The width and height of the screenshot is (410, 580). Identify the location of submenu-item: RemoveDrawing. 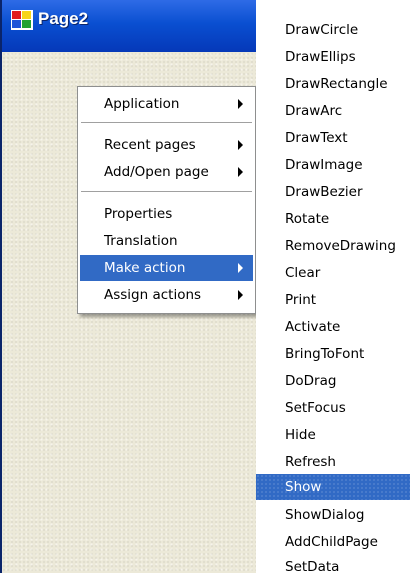
(333, 246).